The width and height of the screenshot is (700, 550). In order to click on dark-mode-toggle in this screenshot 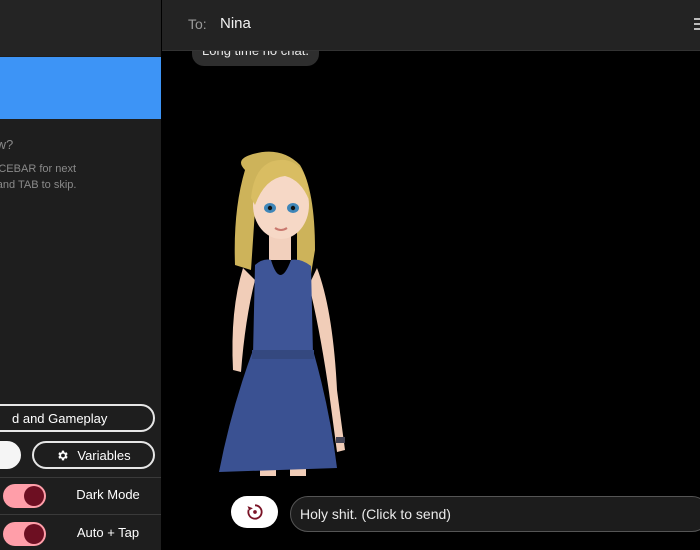, I will do `click(24, 496)`.